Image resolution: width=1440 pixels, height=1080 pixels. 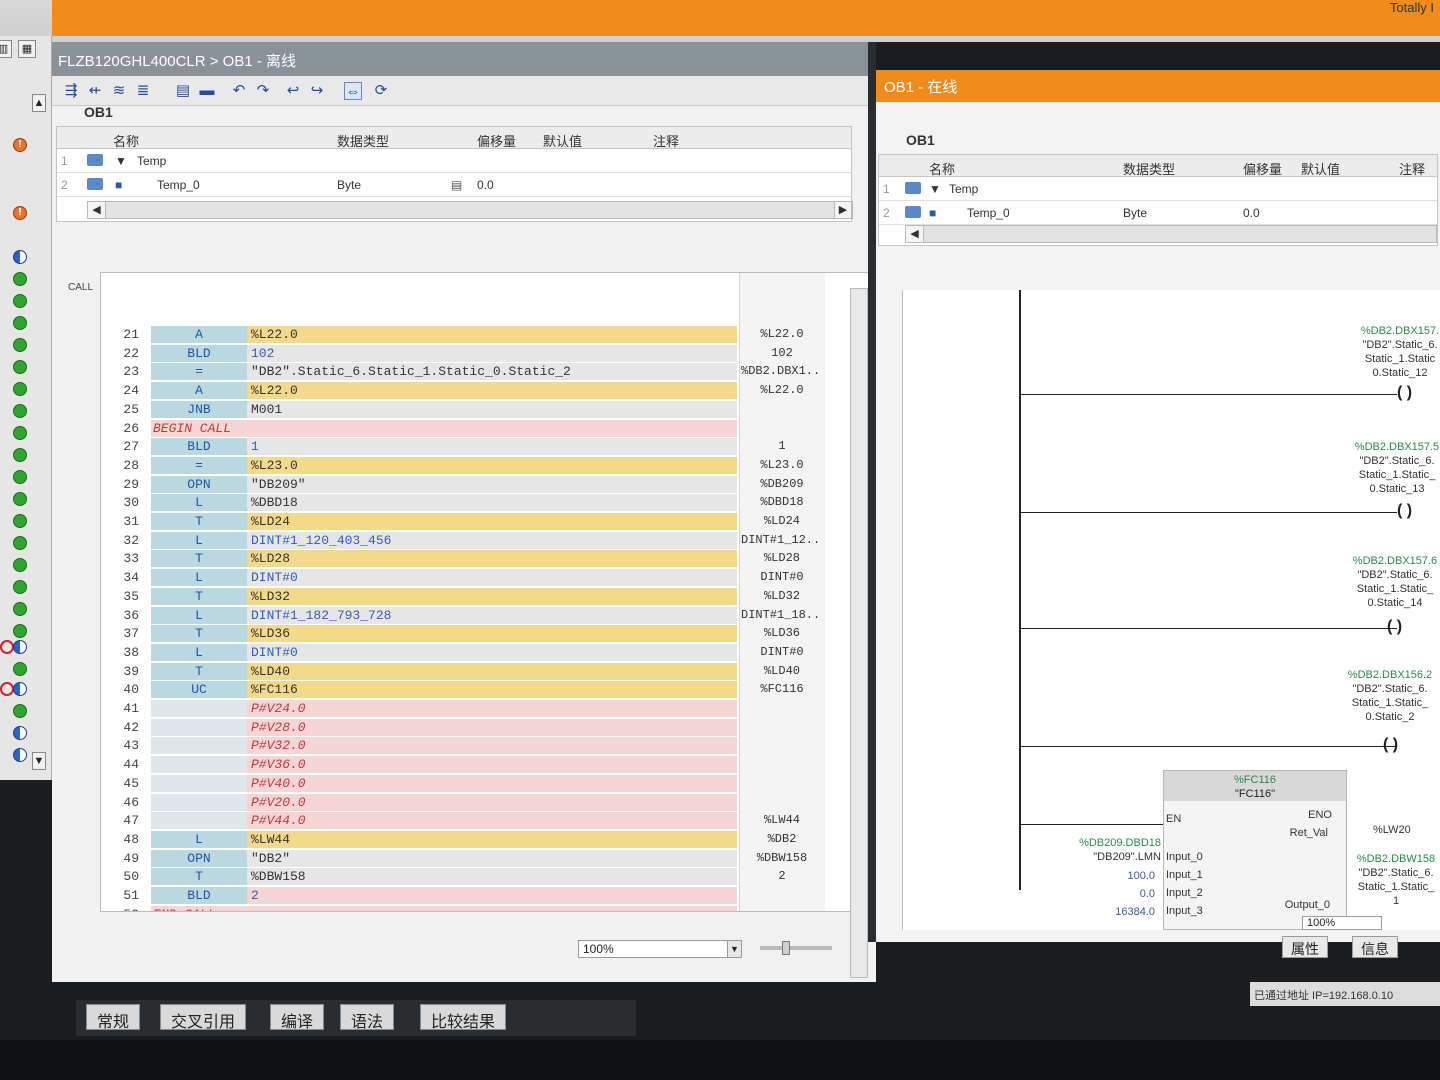 I want to click on stl-line: 50 T %DBW158 2, so click(x=485, y=876).